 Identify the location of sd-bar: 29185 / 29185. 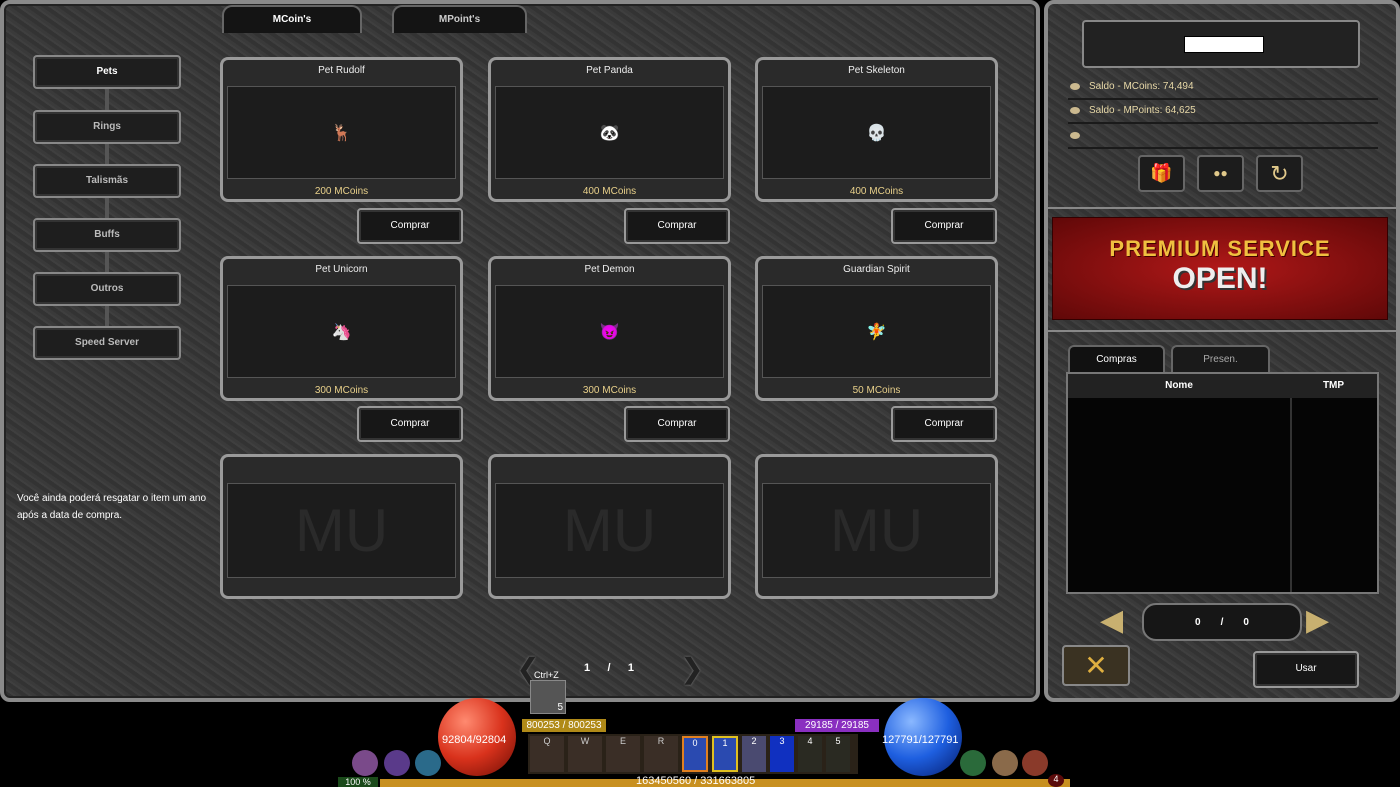
(837, 725).